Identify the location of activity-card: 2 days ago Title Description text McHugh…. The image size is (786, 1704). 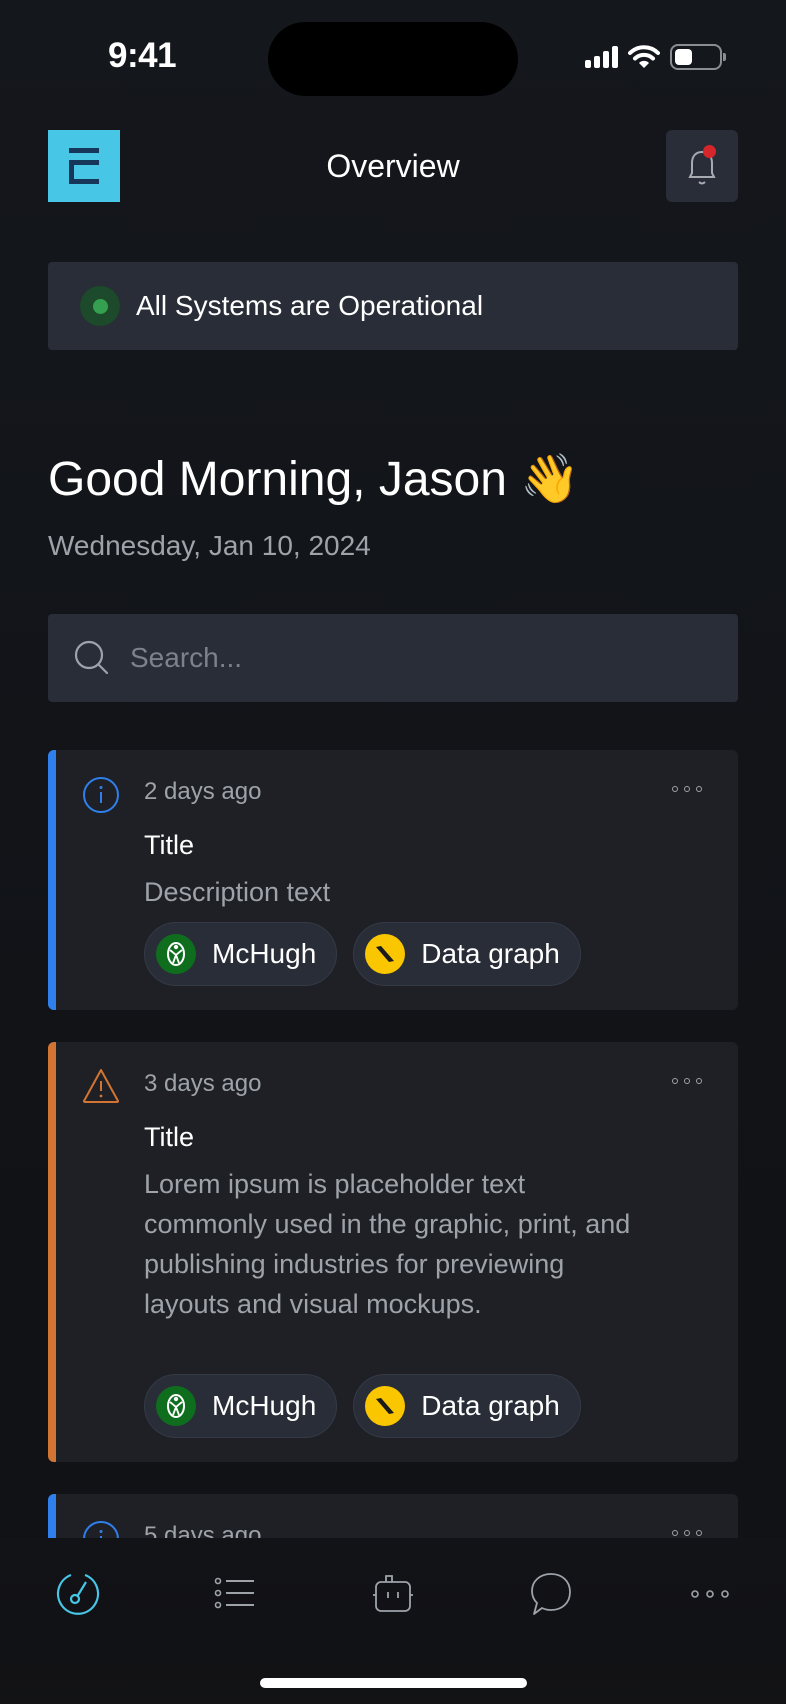
(393, 880).